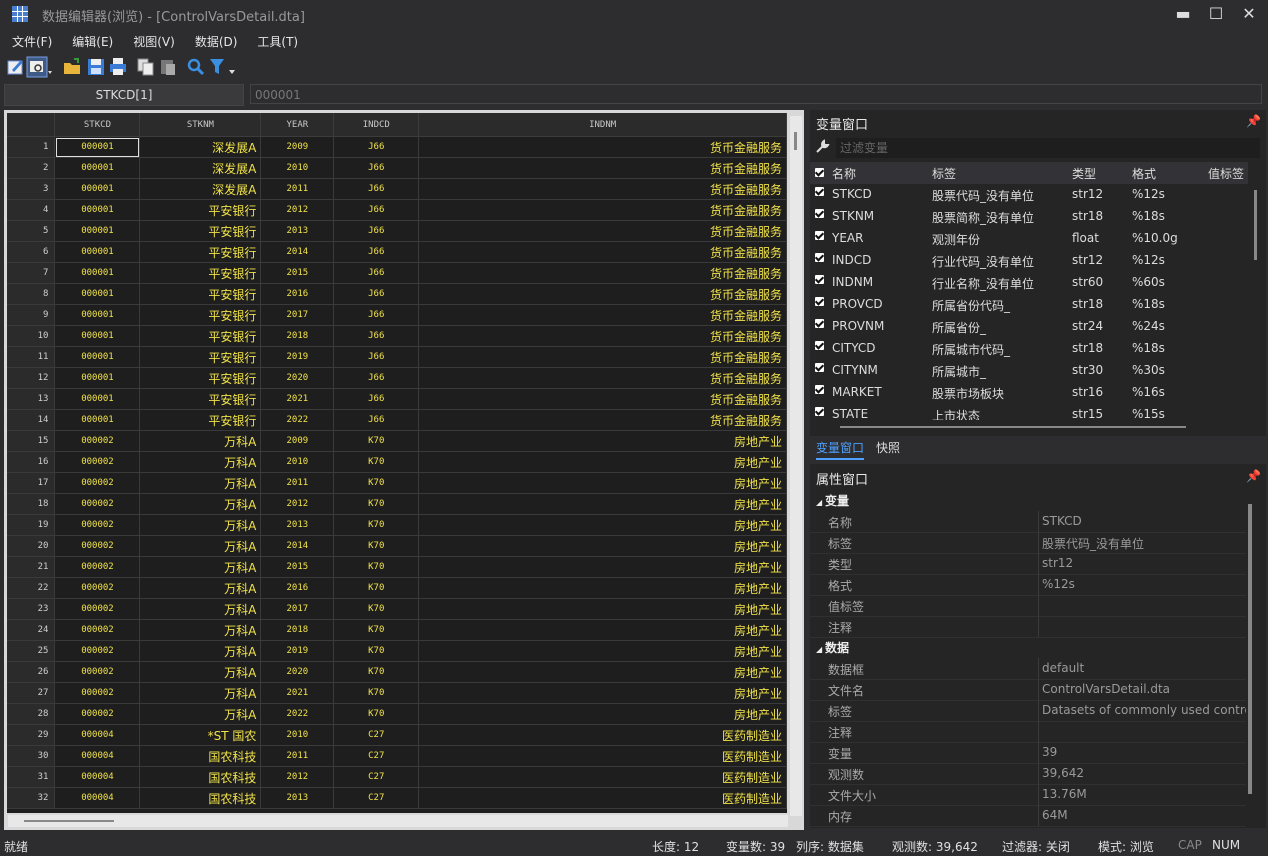 The height and width of the screenshot is (856, 1268). Describe the element at coordinates (297, 399) in the screenshot. I see `cell-year: 2021` at that location.